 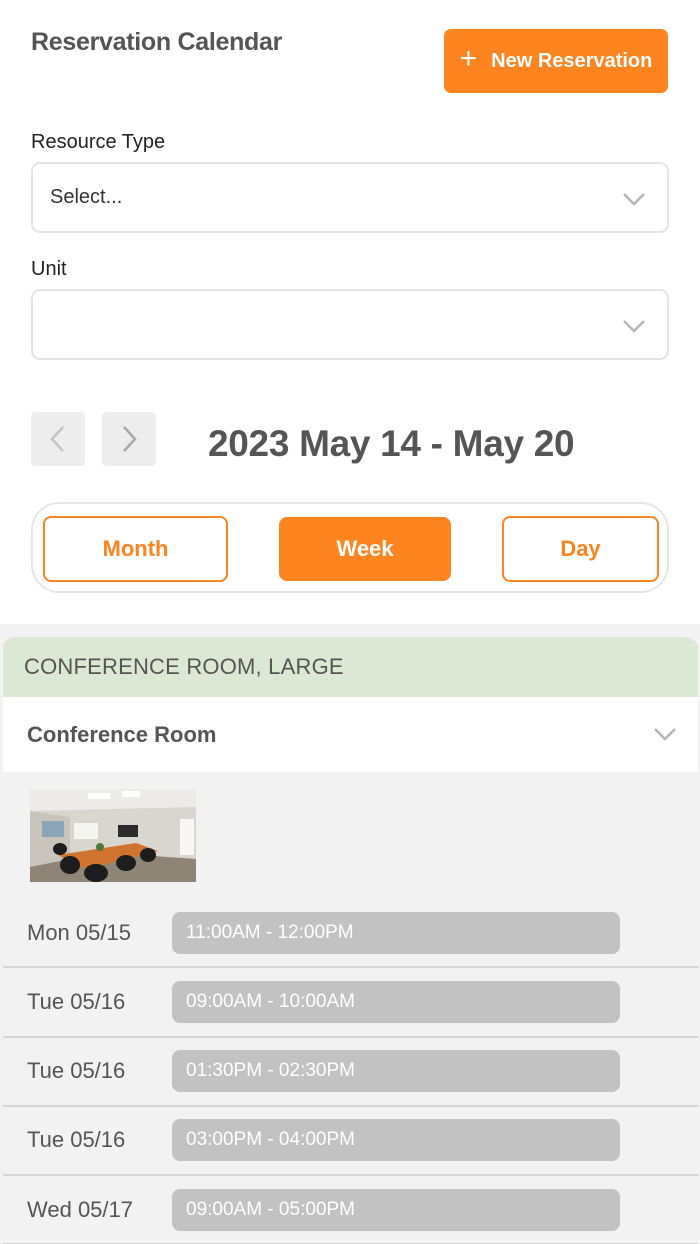 I want to click on month-view-button: Month, so click(x=135, y=549).